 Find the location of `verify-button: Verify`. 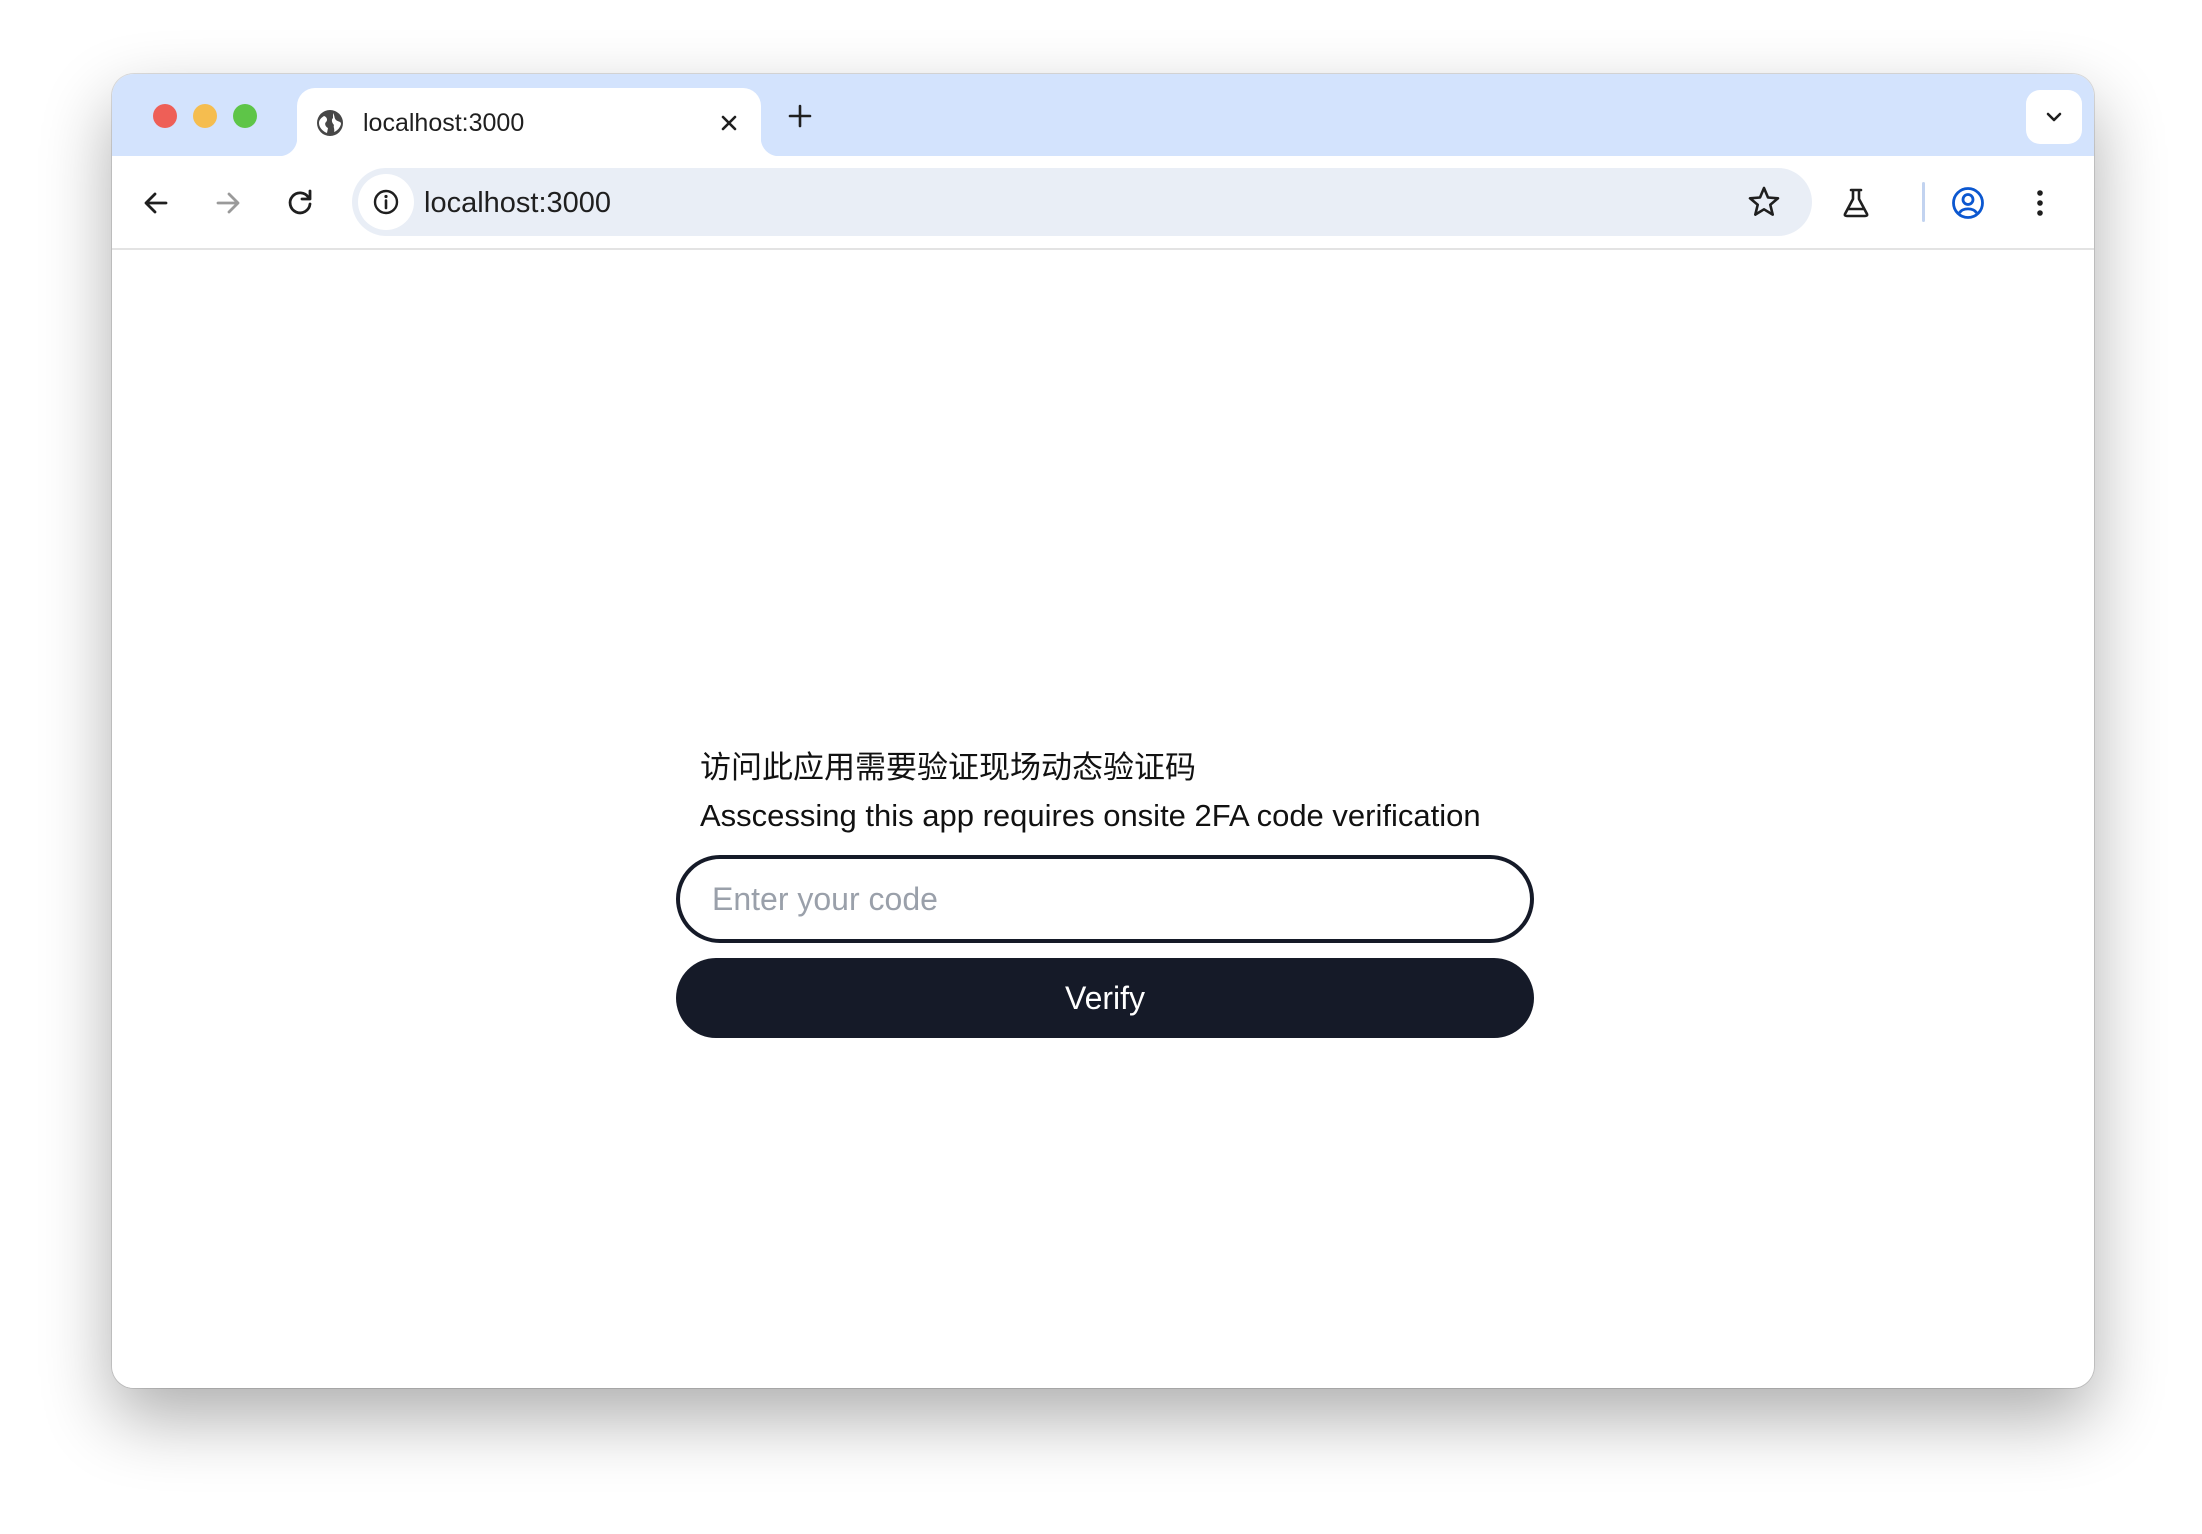

verify-button: Verify is located at coordinates (1105, 998).